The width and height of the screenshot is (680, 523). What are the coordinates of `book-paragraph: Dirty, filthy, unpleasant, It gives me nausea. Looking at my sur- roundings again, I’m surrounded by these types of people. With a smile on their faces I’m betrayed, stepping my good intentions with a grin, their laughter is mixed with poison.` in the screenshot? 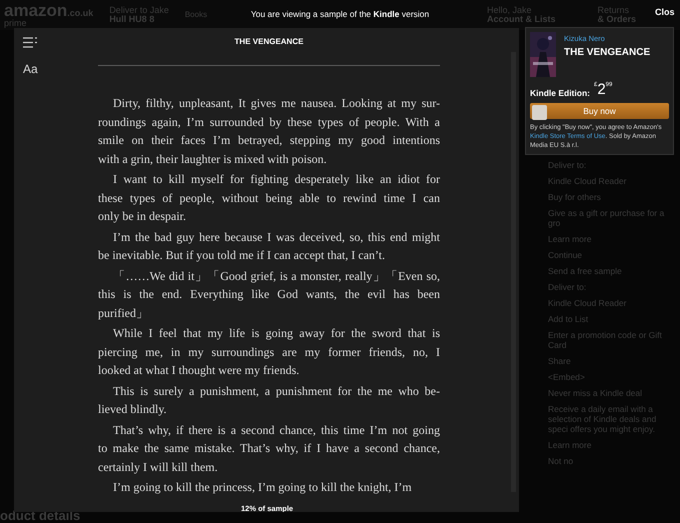 It's located at (269, 131).